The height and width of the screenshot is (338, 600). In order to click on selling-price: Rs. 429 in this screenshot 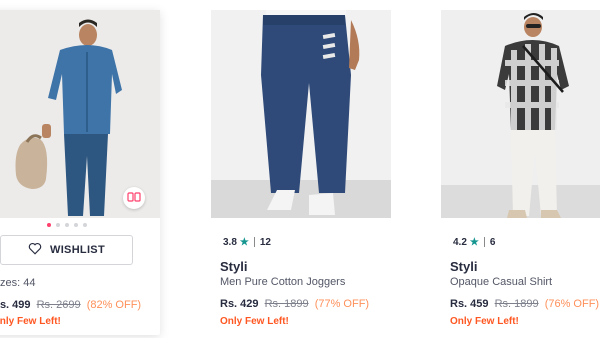, I will do `click(239, 304)`.